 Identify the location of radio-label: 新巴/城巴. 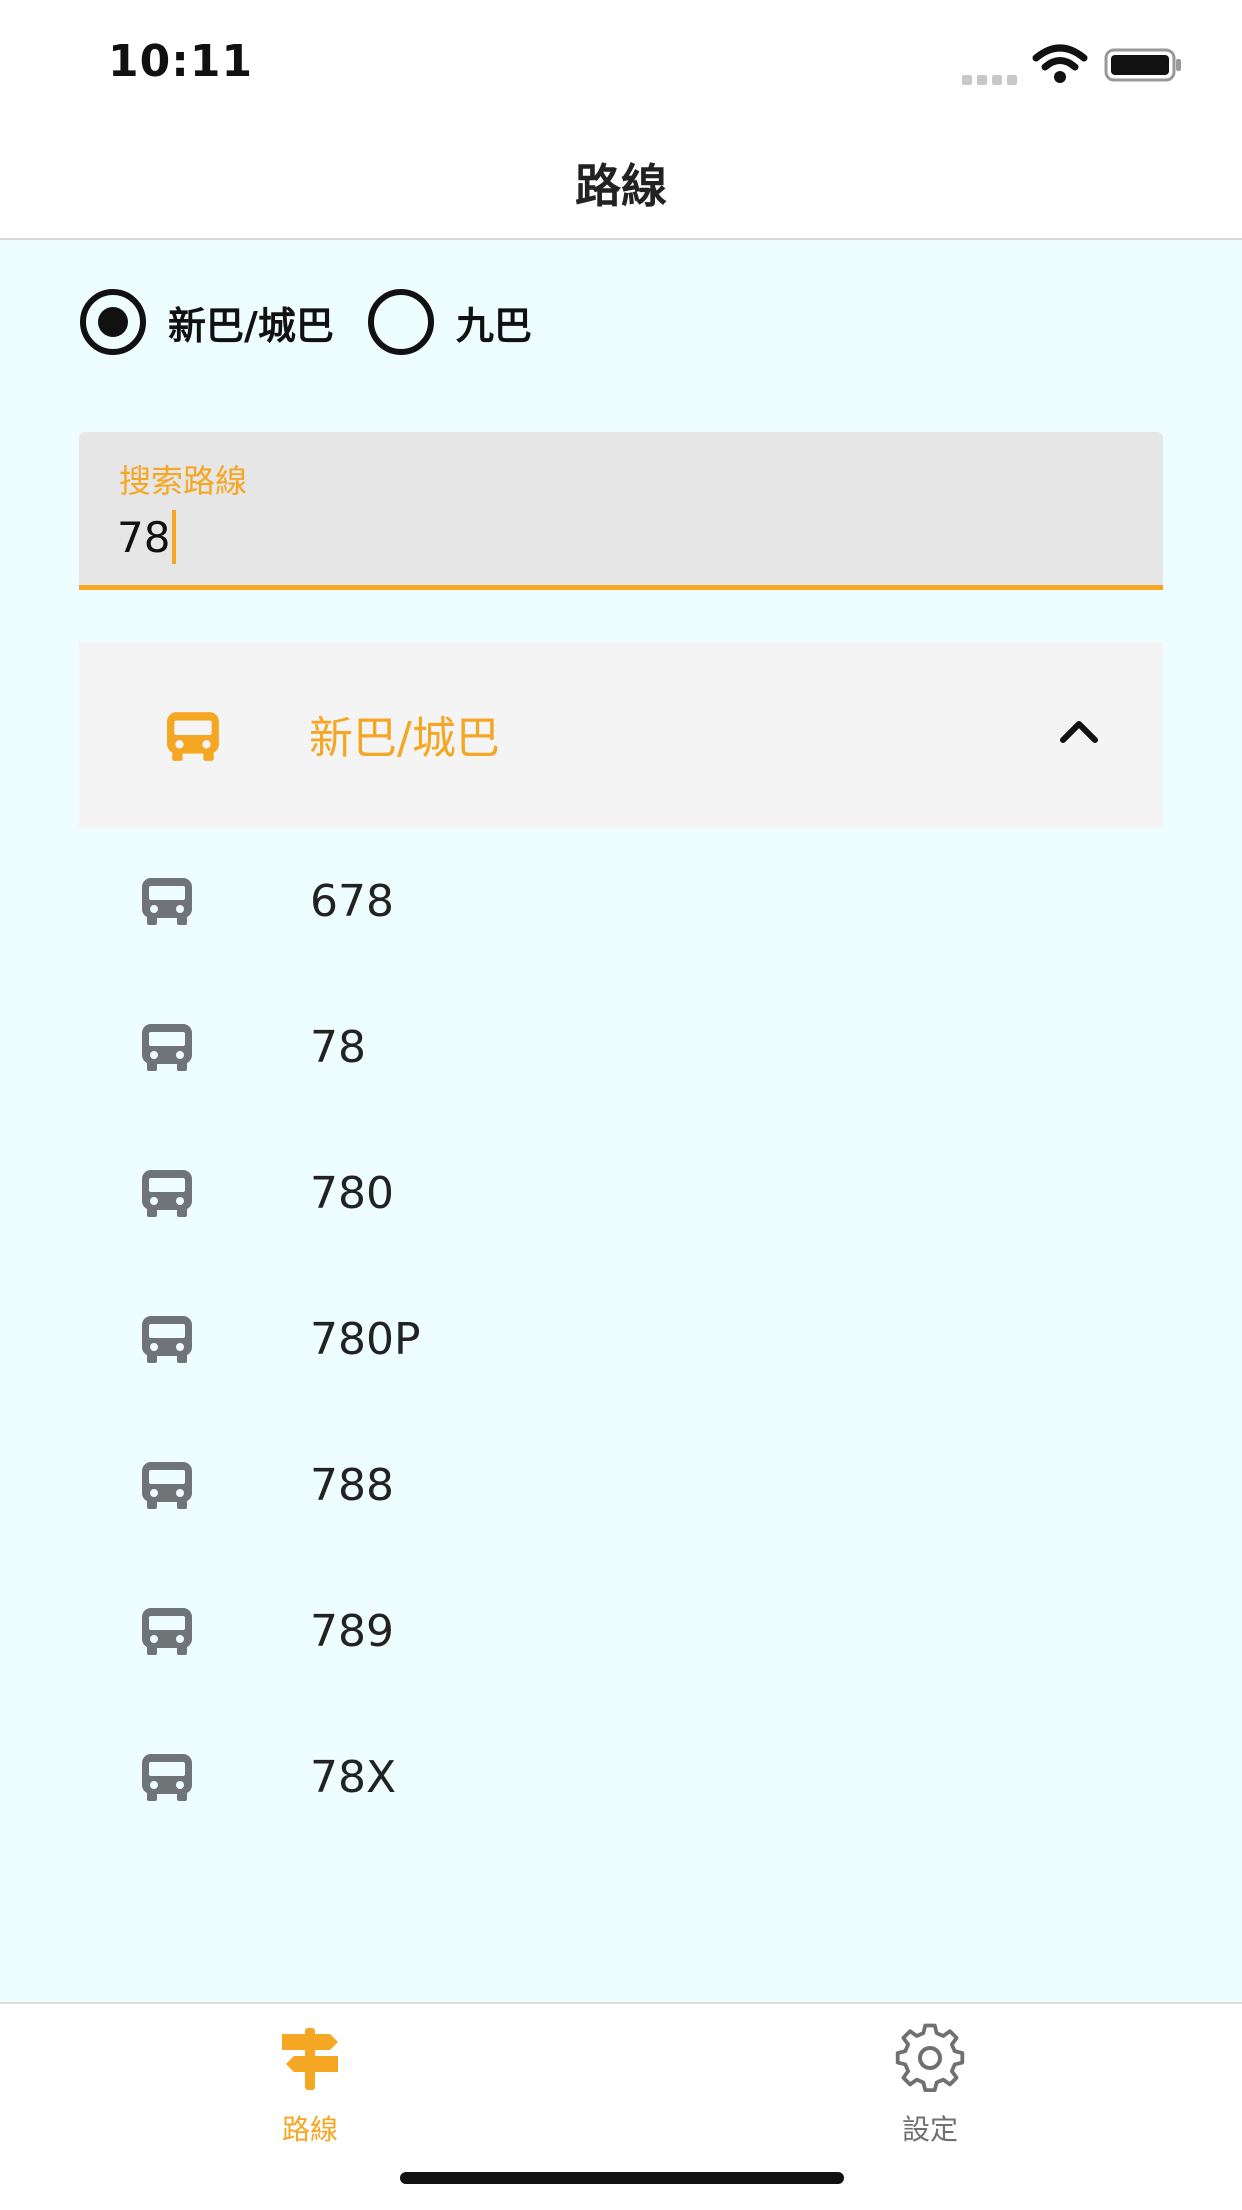
(251, 325).